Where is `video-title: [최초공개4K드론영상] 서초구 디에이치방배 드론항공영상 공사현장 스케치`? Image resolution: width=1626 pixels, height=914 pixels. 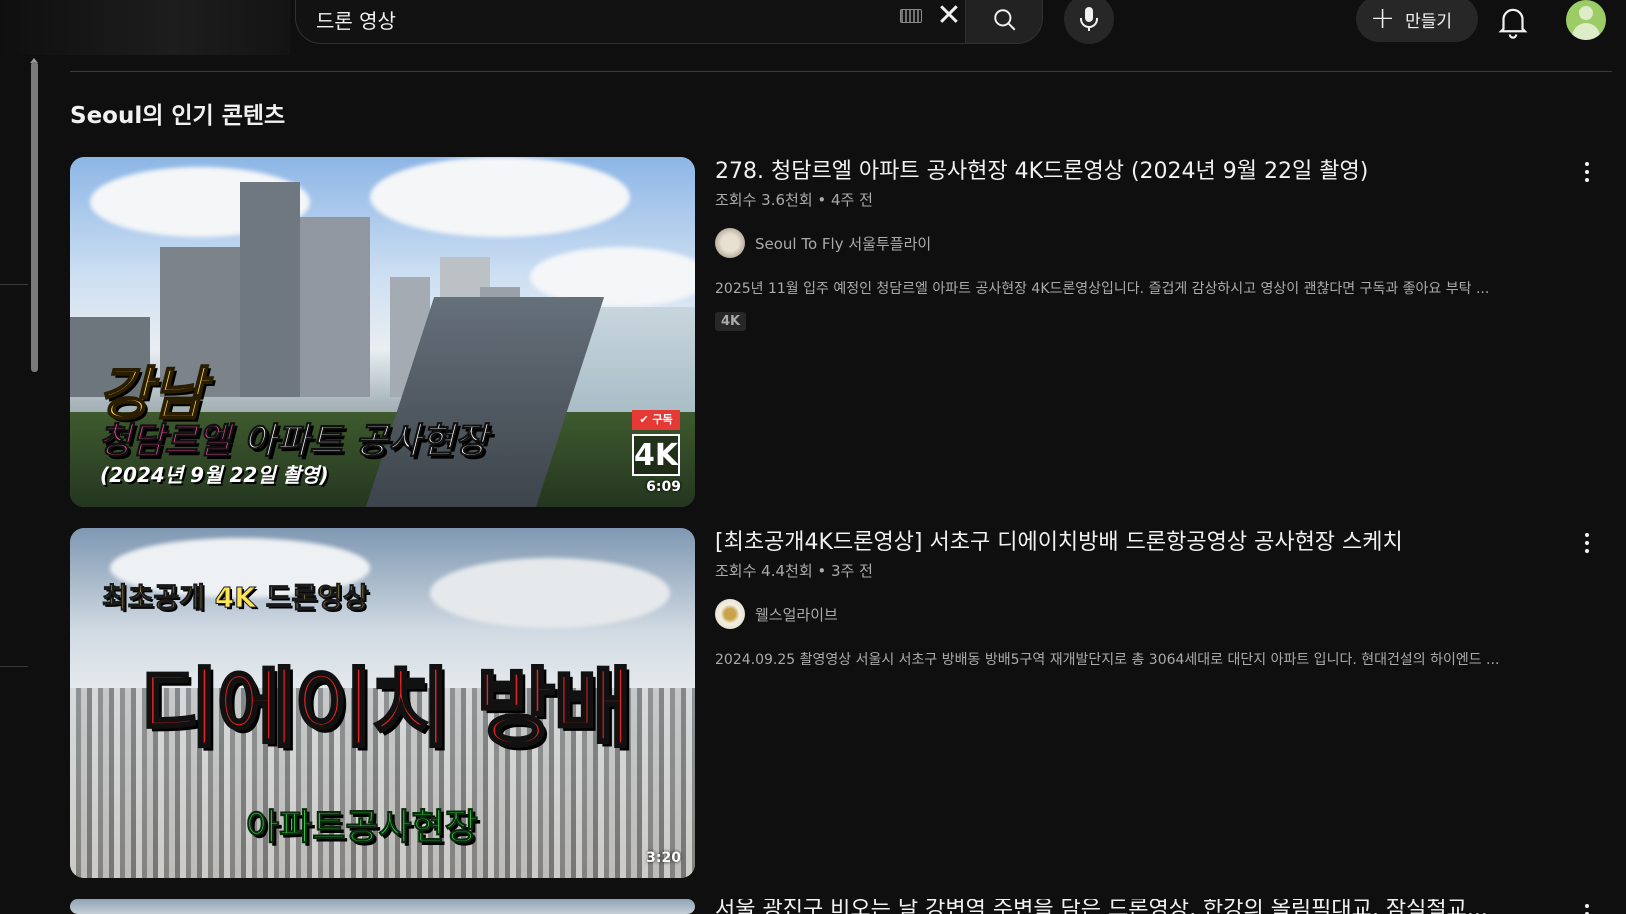
video-title: [최초공개4K드론영상] 서초구 디에이치방배 드론항공영상 공사현장 스케치 is located at coordinates (1155, 543).